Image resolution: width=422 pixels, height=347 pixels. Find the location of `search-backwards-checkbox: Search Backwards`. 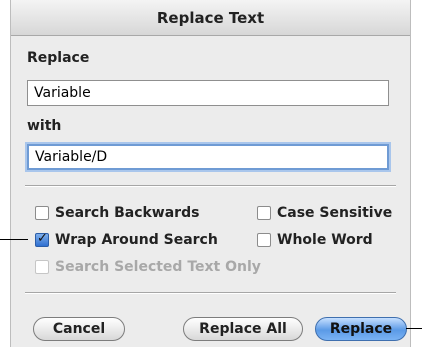

search-backwards-checkbox: Search Backwards is located at coordinates (117, 213).